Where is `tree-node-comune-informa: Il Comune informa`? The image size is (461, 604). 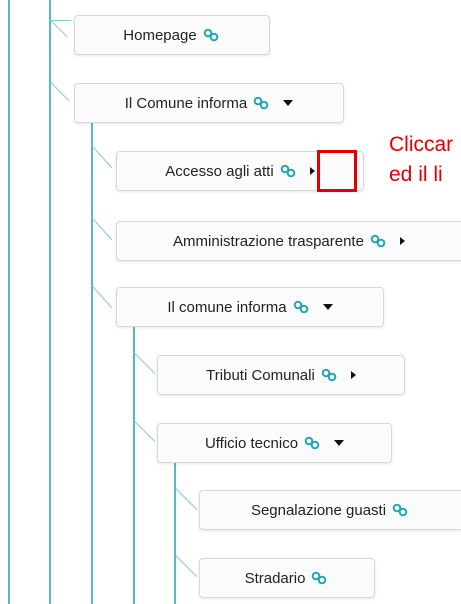
tree-node-comune-informa: Il Comune informa is located at coordinates (209, 103).